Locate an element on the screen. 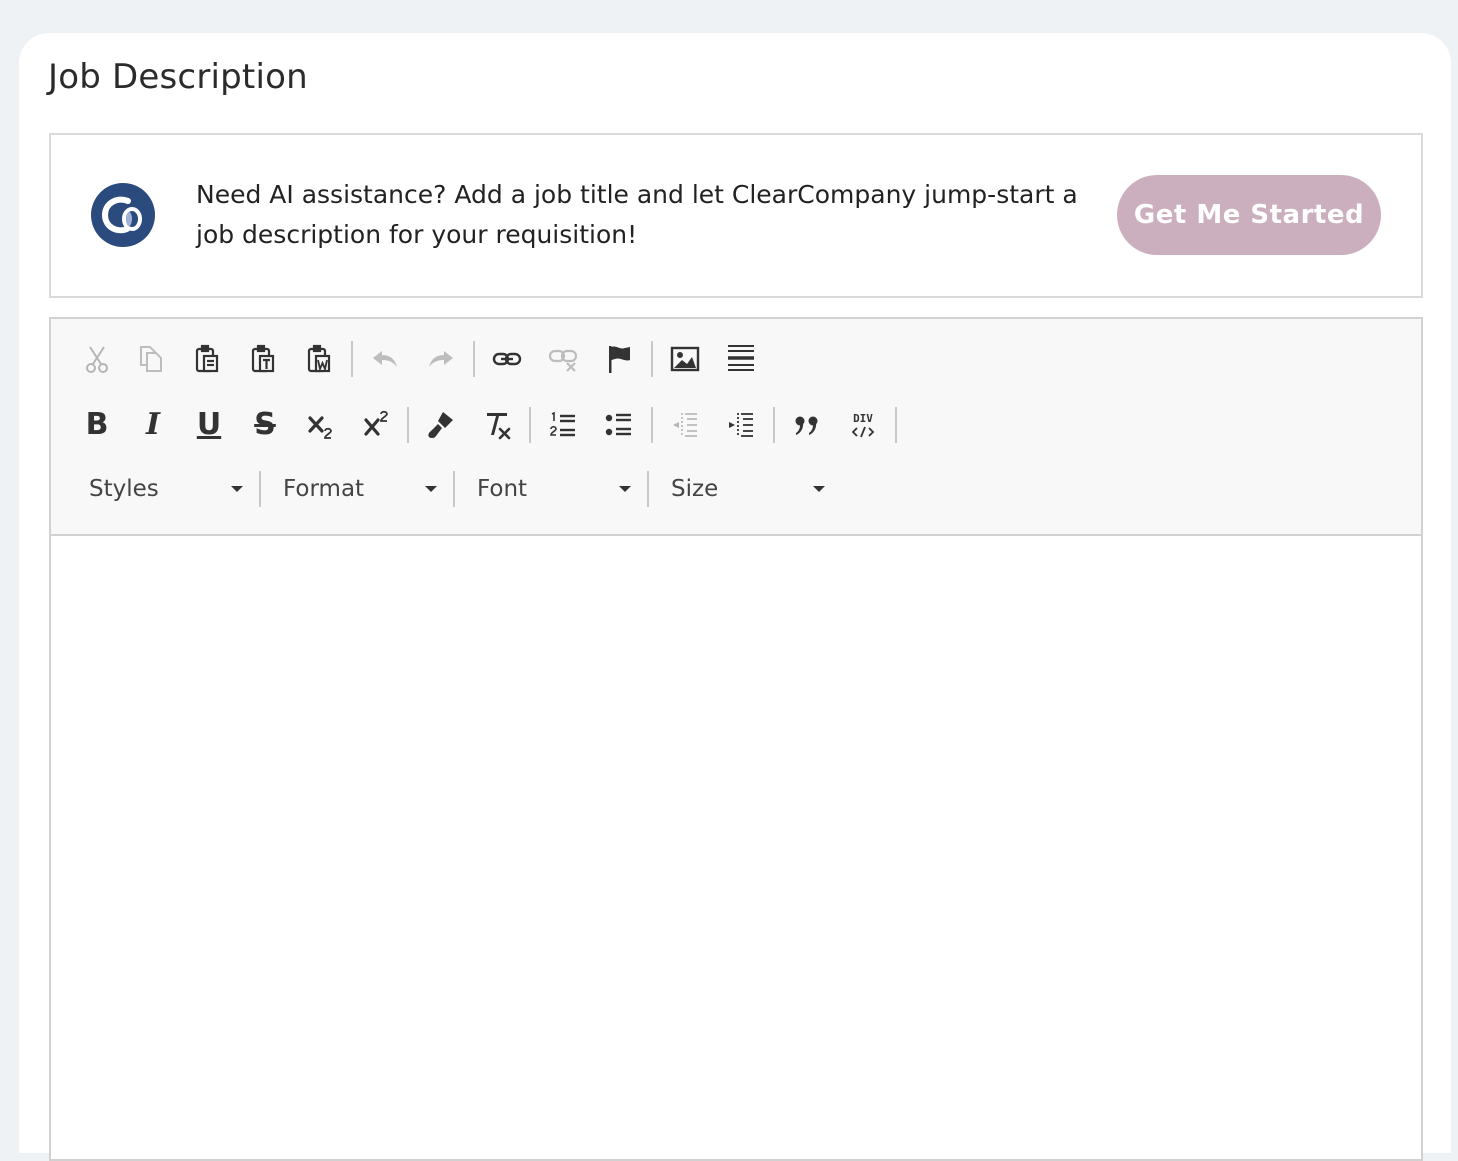  unlink-icon is located at coordinates (563, 359).